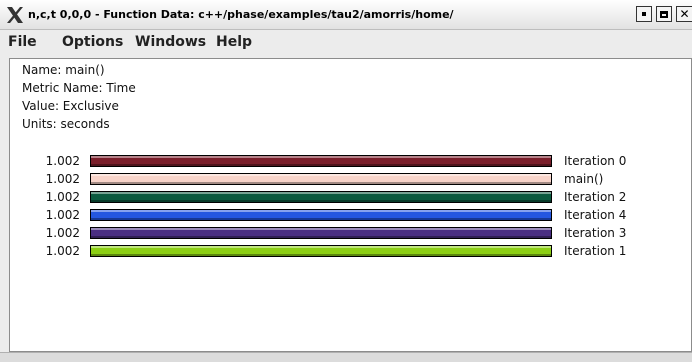  What do you see at coordinates (92, 42) in the screenshot?
I see `menu-options: Options` at bounding box center [92, 42].